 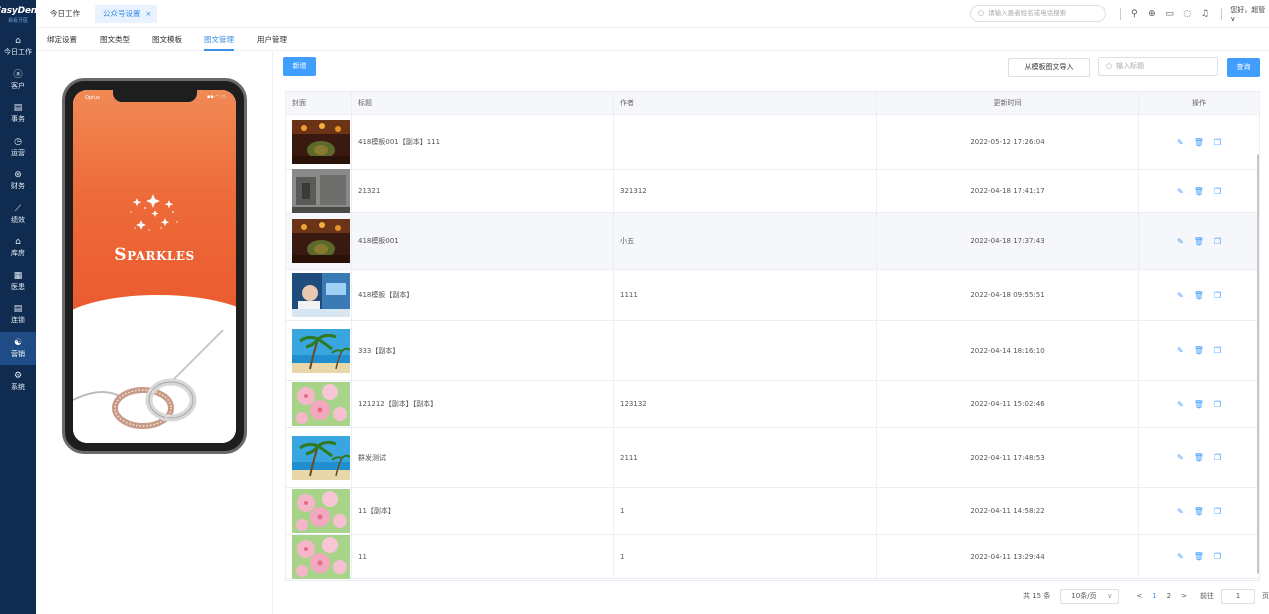 I want to click on sidebar-item-system: ⚙ 系统, so click(x=18, y=382).